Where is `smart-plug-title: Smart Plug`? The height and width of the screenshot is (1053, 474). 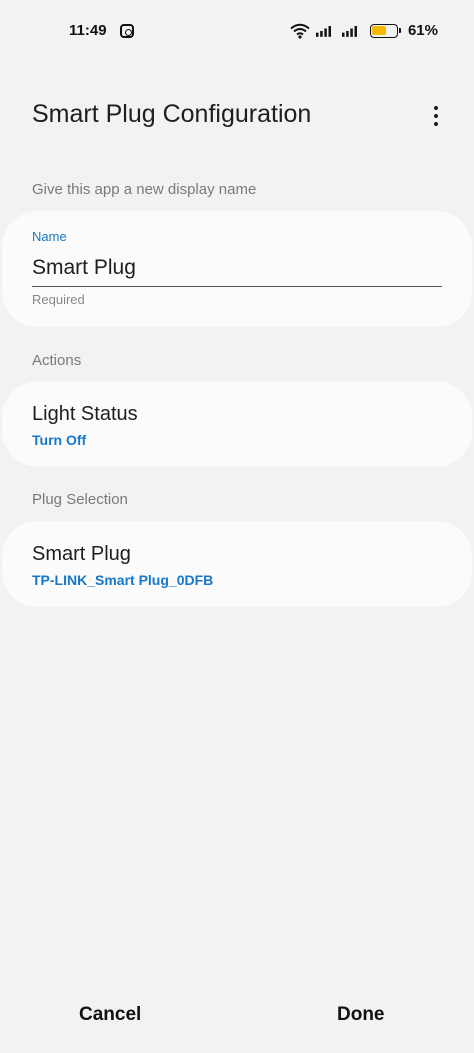 smart-plug-title: Smart Plug is located at coordinates (81, 554).